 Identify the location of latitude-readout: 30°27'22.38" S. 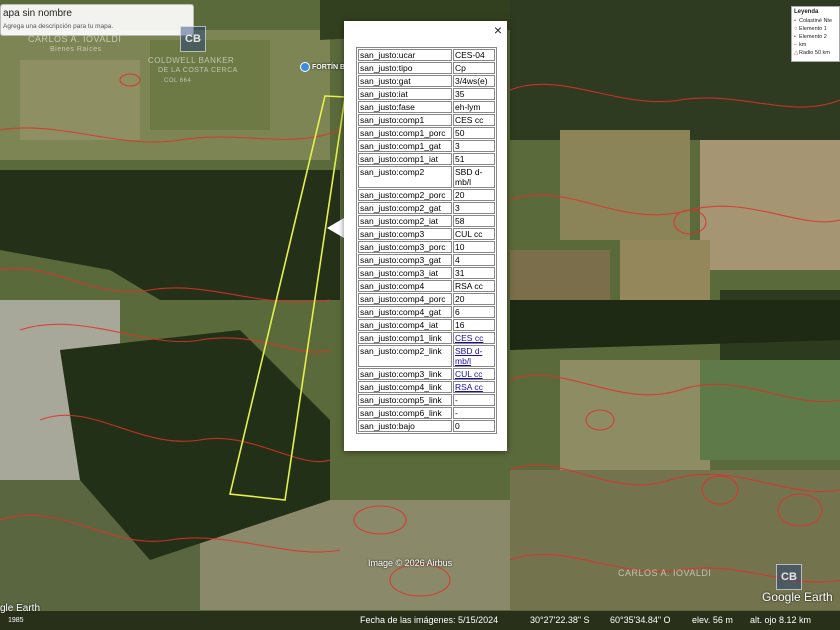
(560, 620).